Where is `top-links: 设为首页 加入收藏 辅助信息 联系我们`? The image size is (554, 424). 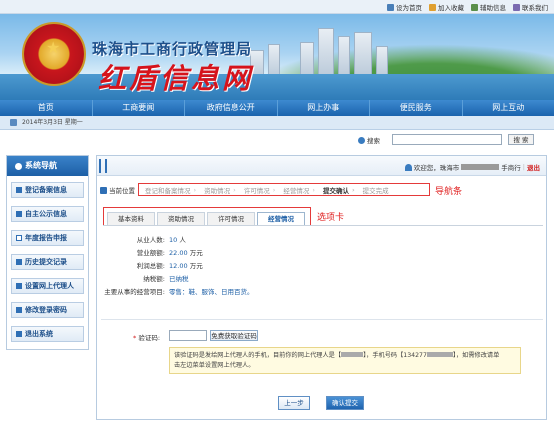 top-links: 设为首页 加入收藏 辅助信息 联系我们 is located at coordinates (467, 7).